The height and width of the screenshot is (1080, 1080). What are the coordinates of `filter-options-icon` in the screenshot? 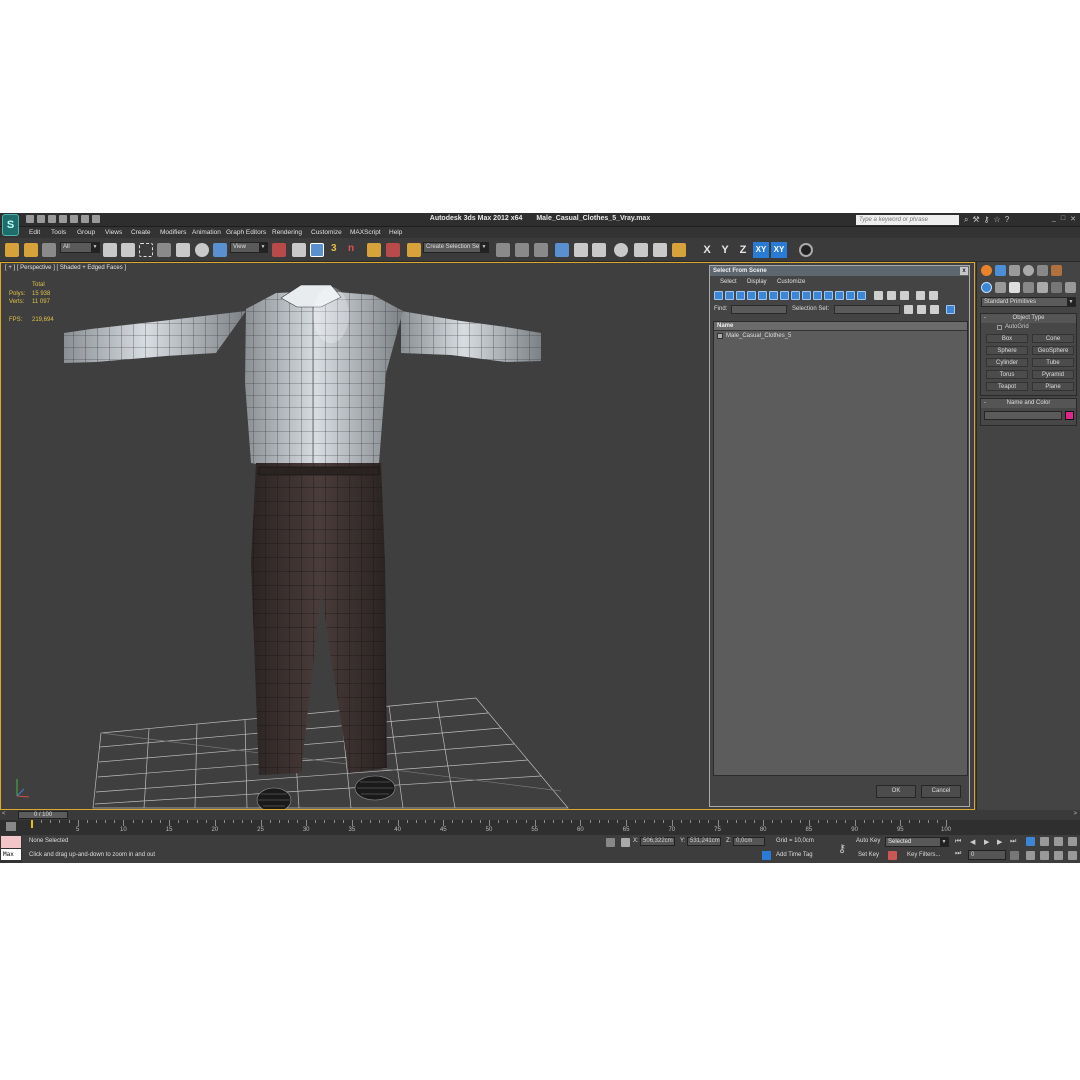 It's located at (933, 295).